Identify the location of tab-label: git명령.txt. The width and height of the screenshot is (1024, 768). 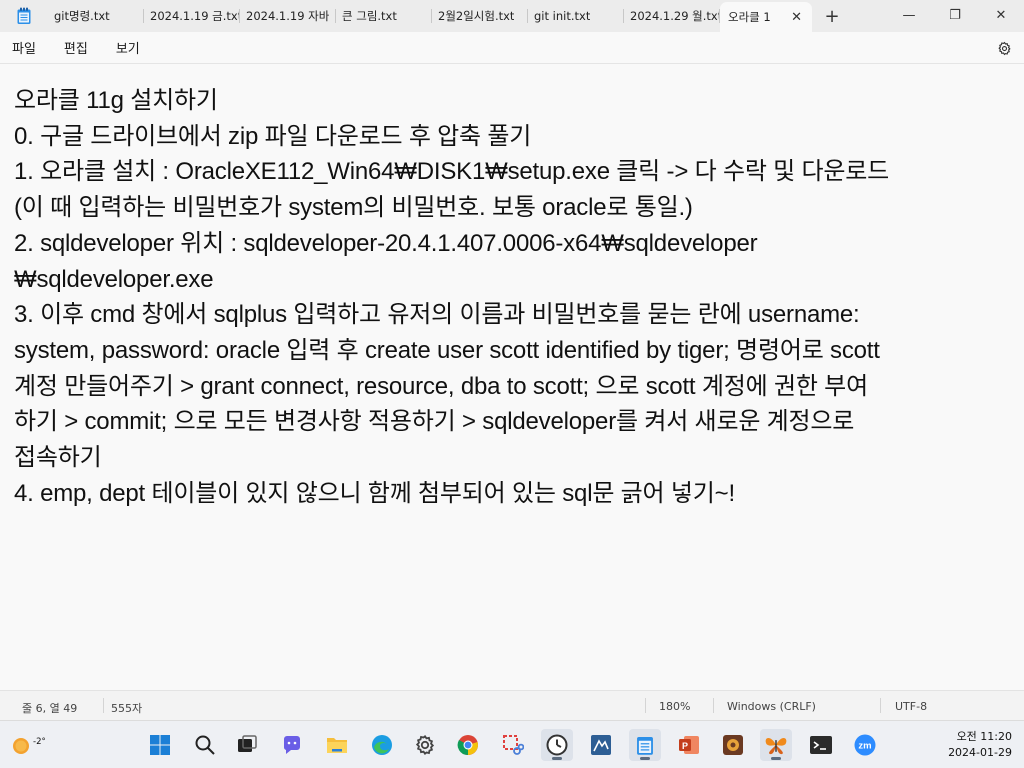
(82, 16).